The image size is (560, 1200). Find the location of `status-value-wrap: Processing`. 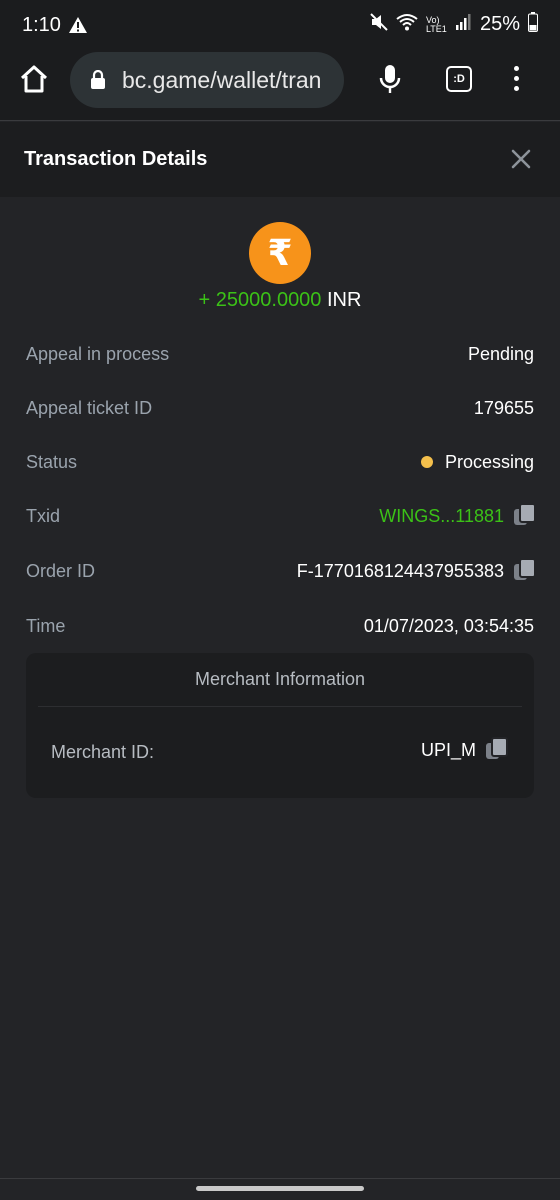

status-value-wrap: Processing is located at coordinates (477, 462).